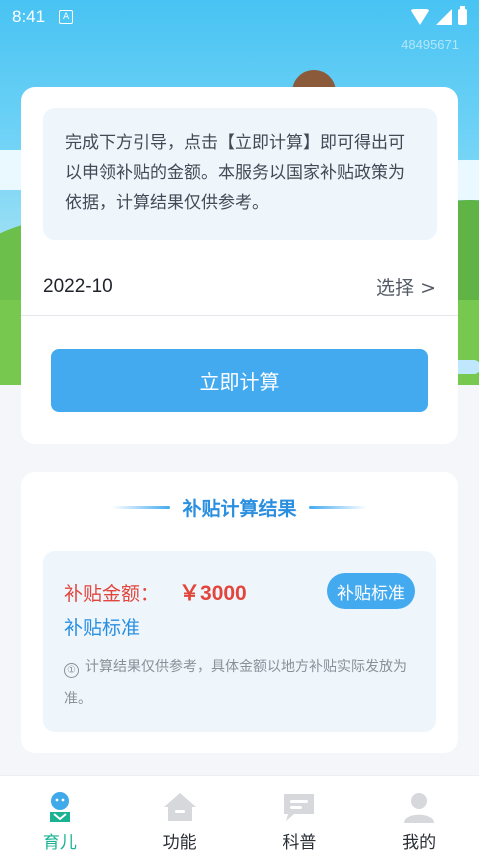  What do you see at coordinates (141, 507) in the screenshot?
I see `title-decoration-left` at bounding box center [141, 507].